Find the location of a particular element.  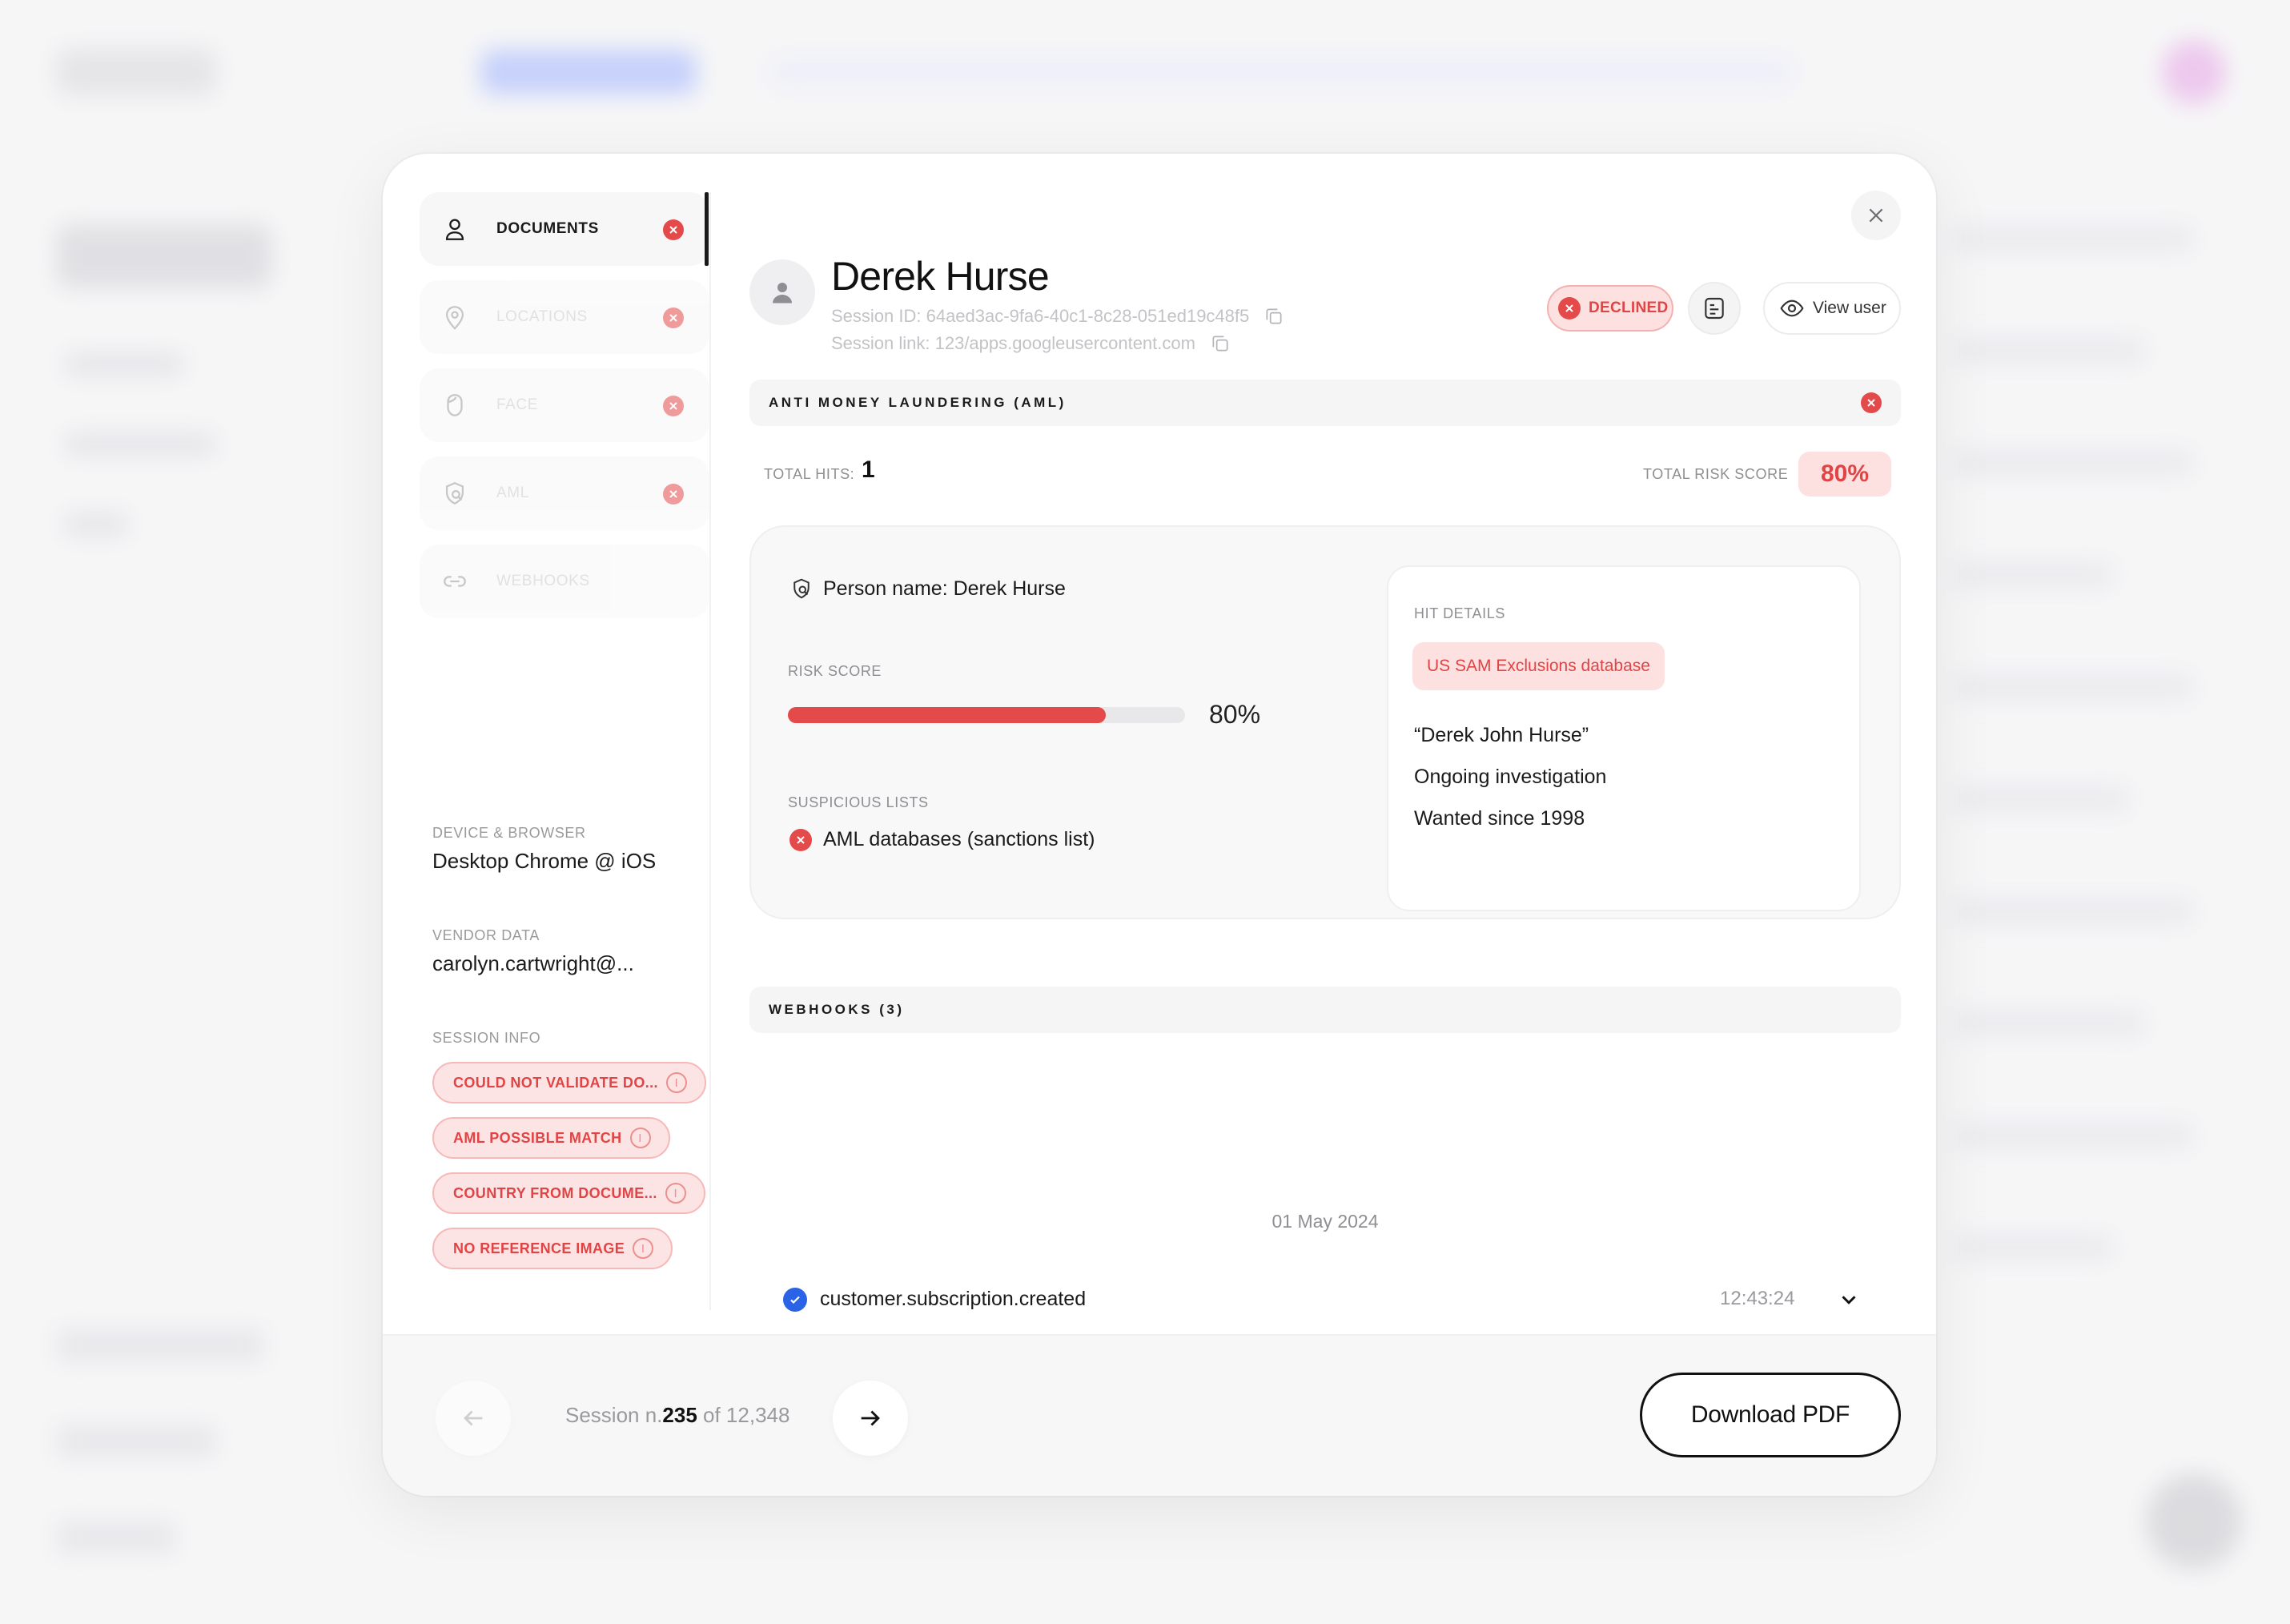

status-badge: DECLINED is located at coordinates (1610, 308).